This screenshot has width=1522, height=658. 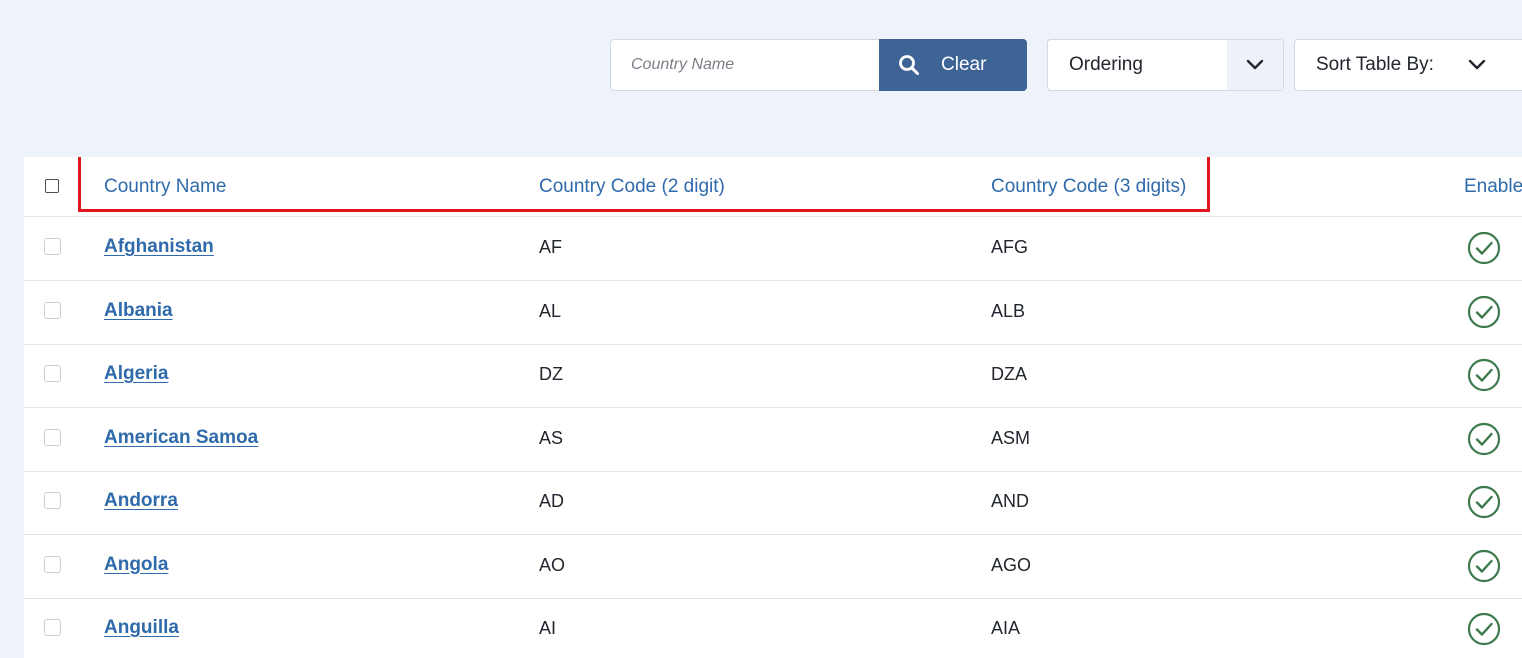 What do you see at coordinates (1008, 310) in the screenshot?
I see `country-code-3-cell: ALB` at bounding box center [1008, 310].